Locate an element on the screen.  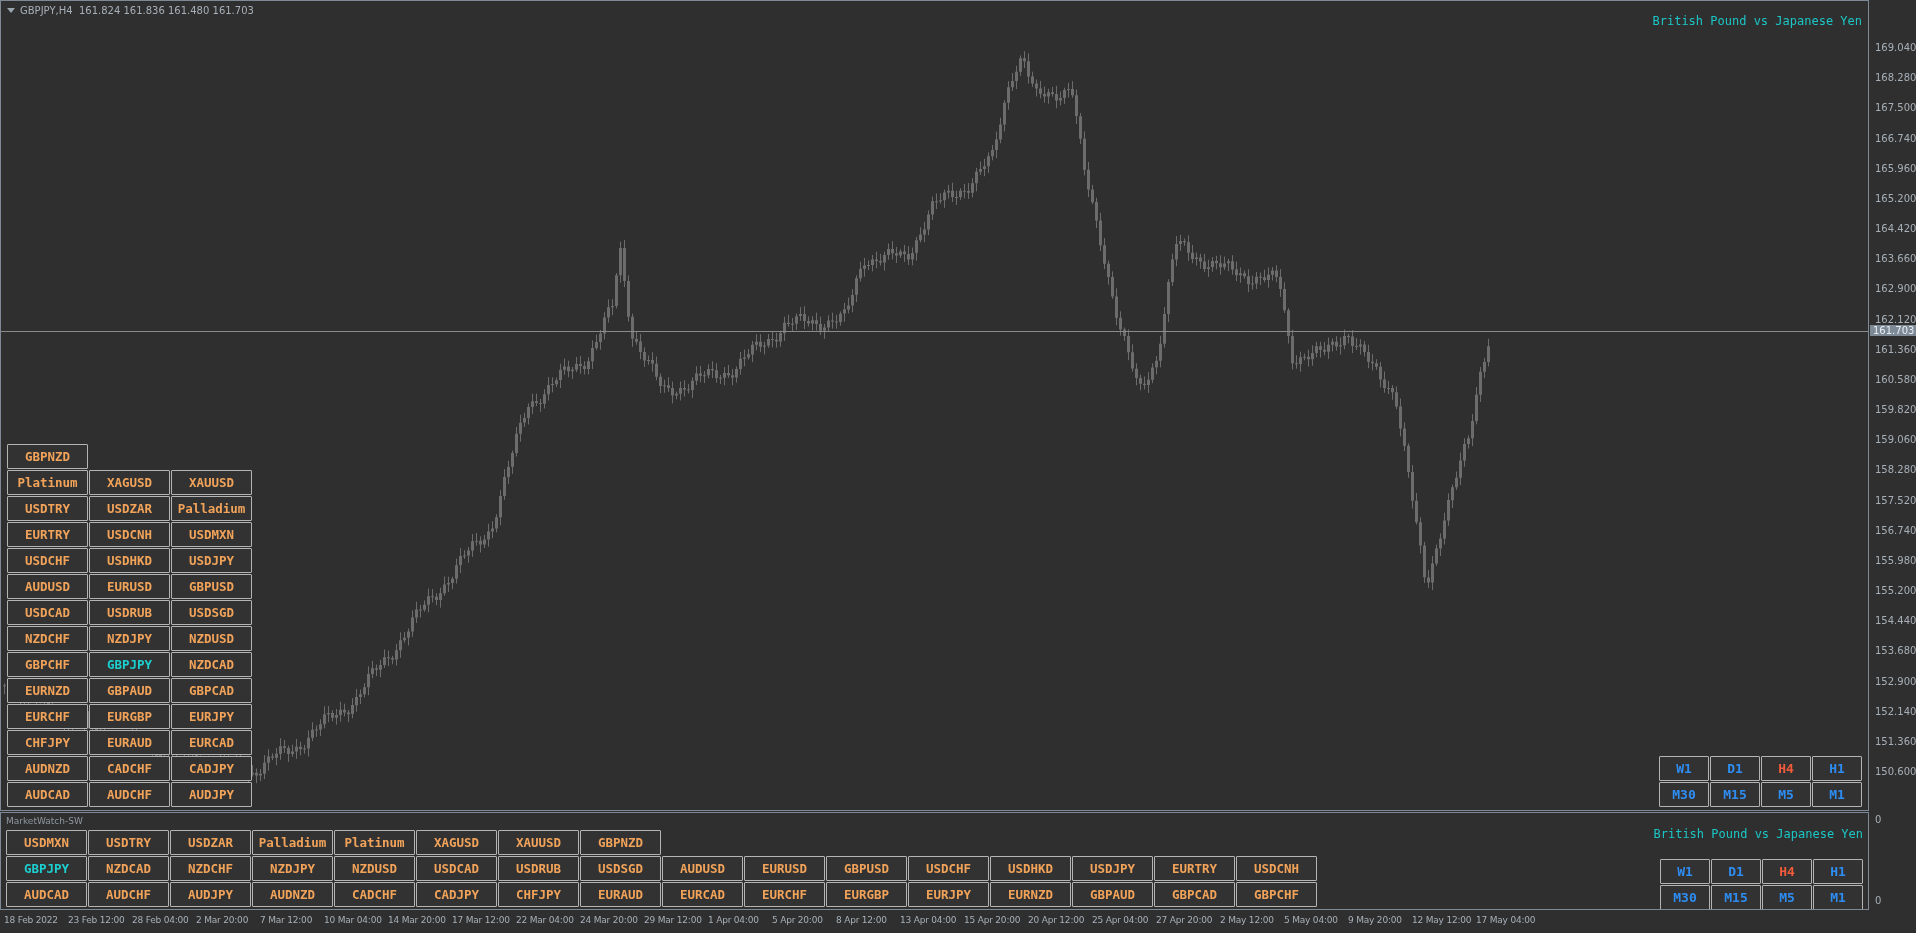
time-label: 15 Apr 20:00 is located at coordinates (993, 920).